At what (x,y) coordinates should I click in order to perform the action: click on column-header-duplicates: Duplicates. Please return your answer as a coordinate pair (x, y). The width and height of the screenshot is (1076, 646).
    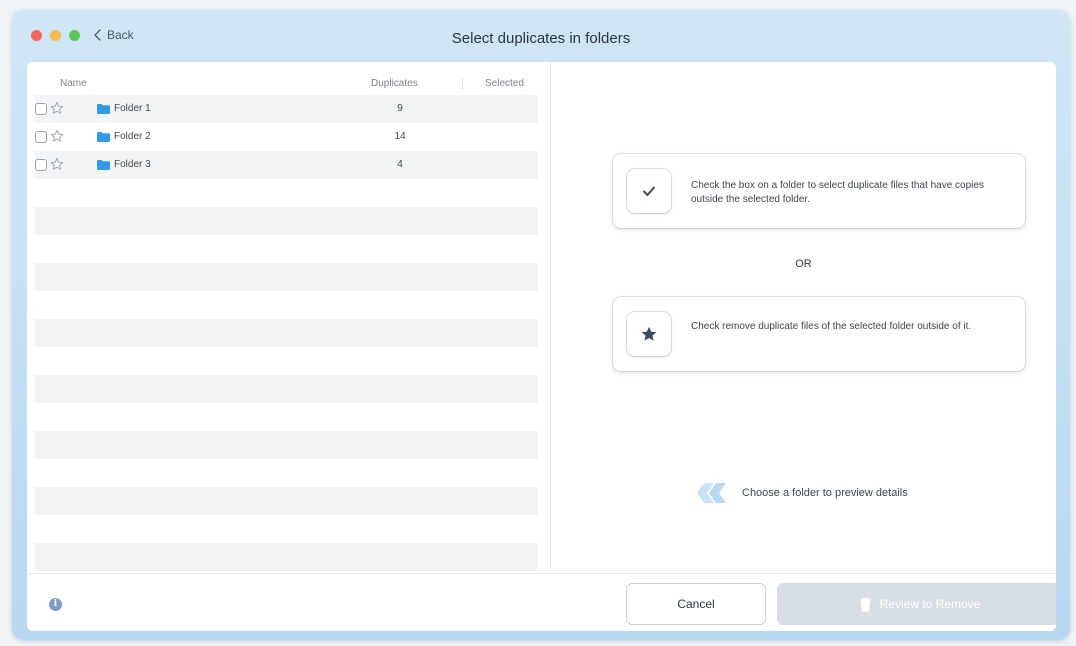
    Looking at the image, I should click on (394, 83).